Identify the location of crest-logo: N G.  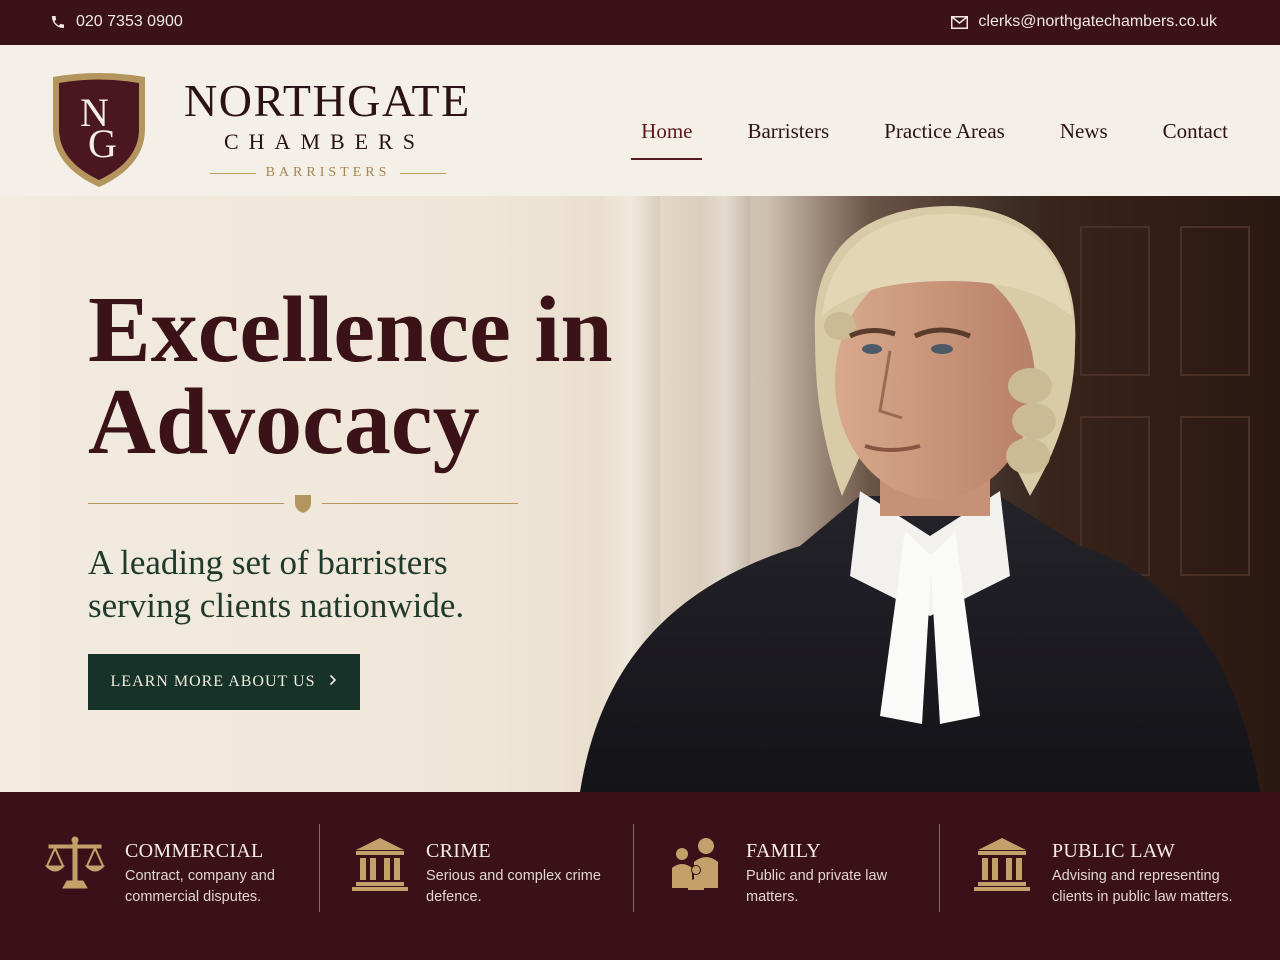
(99, 130).